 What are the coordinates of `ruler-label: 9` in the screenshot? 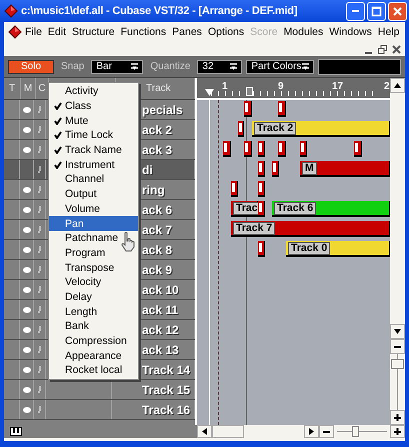 It's located at (281, 86).